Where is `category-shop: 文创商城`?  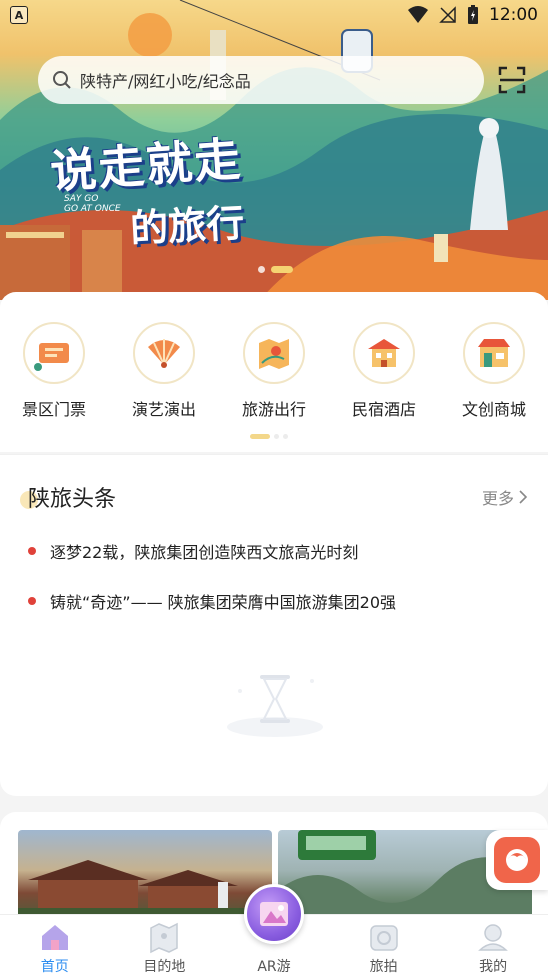 category-shop: 文创商城 is located at coordinates (494, 371).